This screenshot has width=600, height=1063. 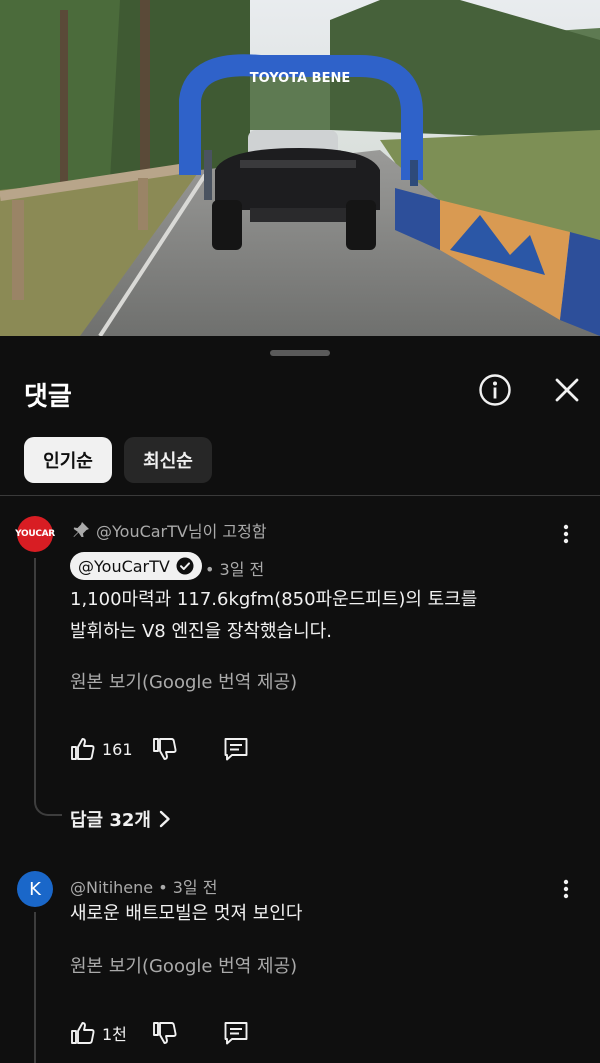 I want to click on comment-meta: @Nitihene • 3일 전, so click(x=144, y=887).